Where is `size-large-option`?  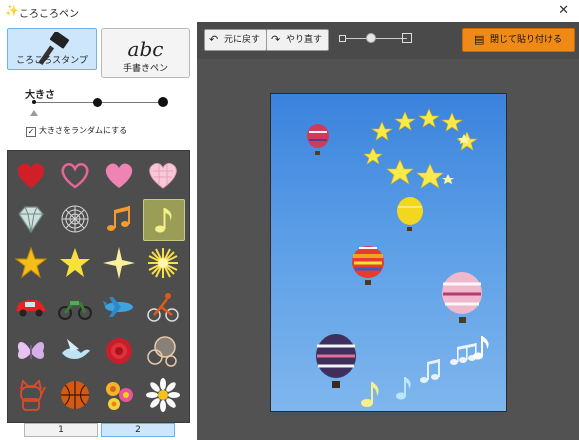 size-large-option is located at coordinates (163, 102).